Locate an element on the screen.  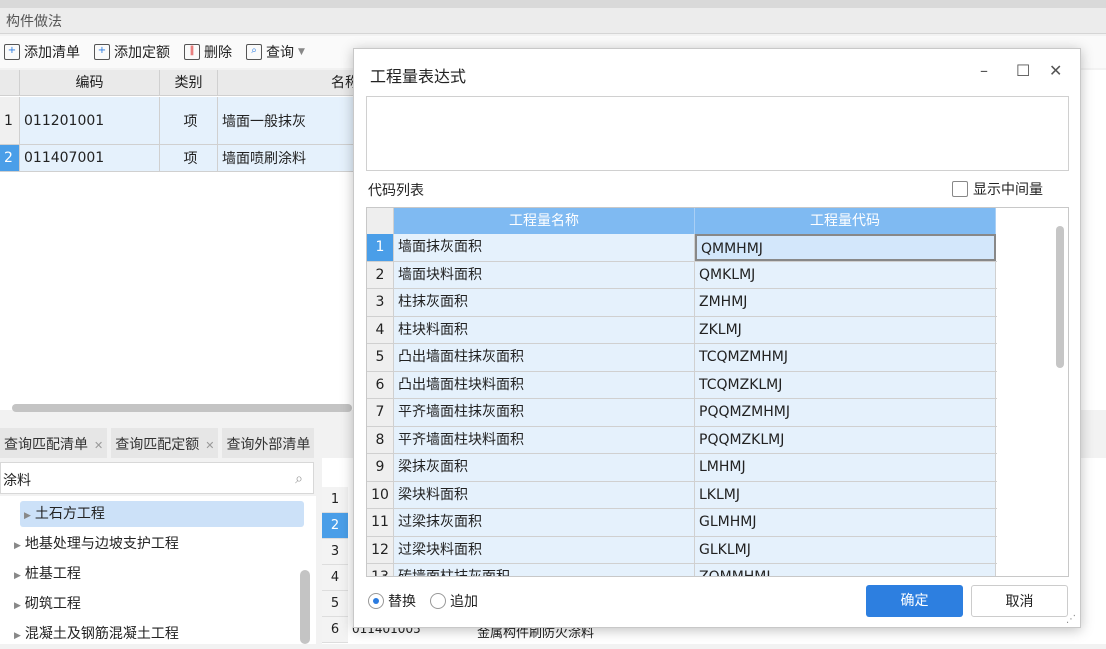
code-list-row: 2 墙面块料面积 QMKLMJ is located at coordinates (682, 275).